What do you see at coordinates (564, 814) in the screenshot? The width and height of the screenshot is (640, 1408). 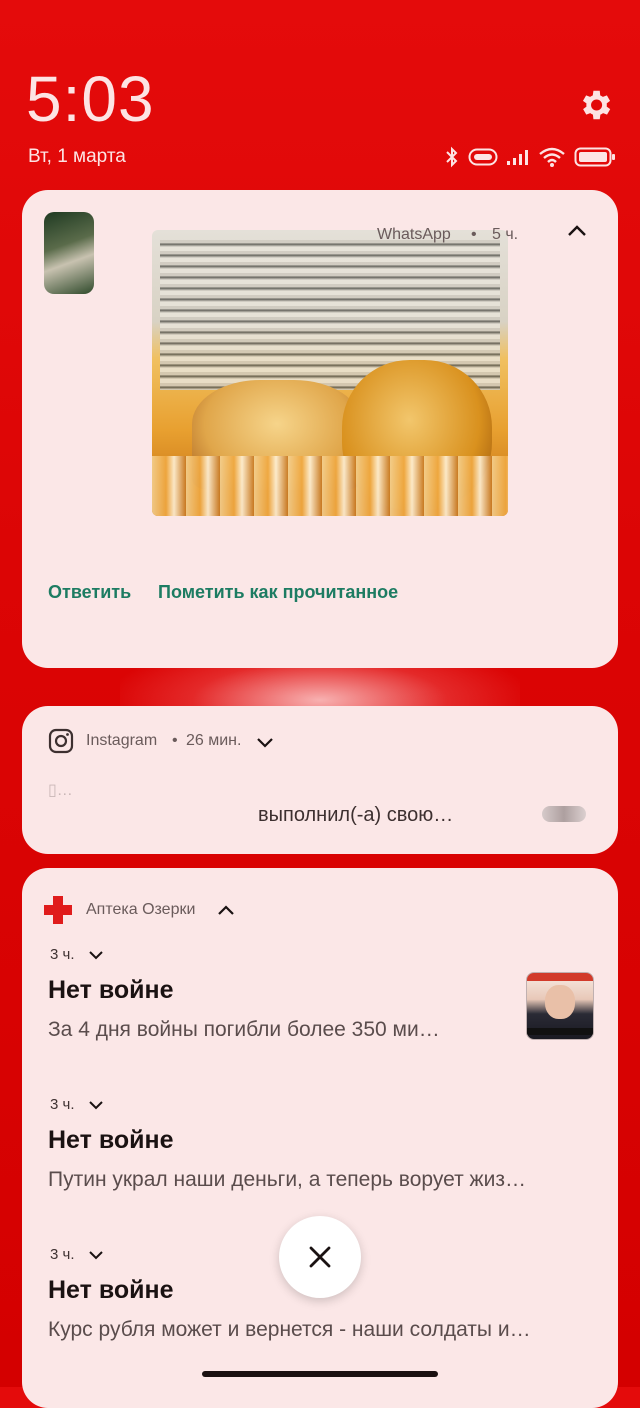 I see `instagram-thumbnail` at bounding box center [564, 814].